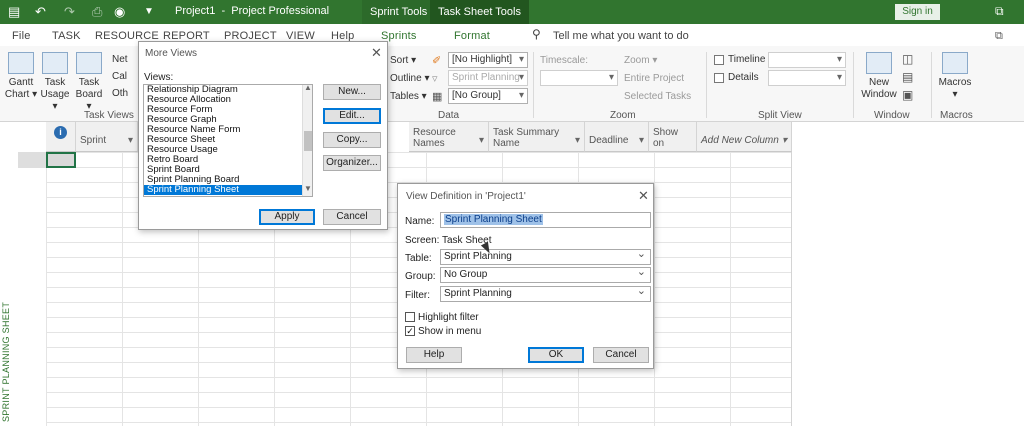 Image resolution: width=1024 pixels, height=426 pixels. Describe the element at coordinates (66, 36) in the screenshot. I see `tab-task: TASK` at that location.